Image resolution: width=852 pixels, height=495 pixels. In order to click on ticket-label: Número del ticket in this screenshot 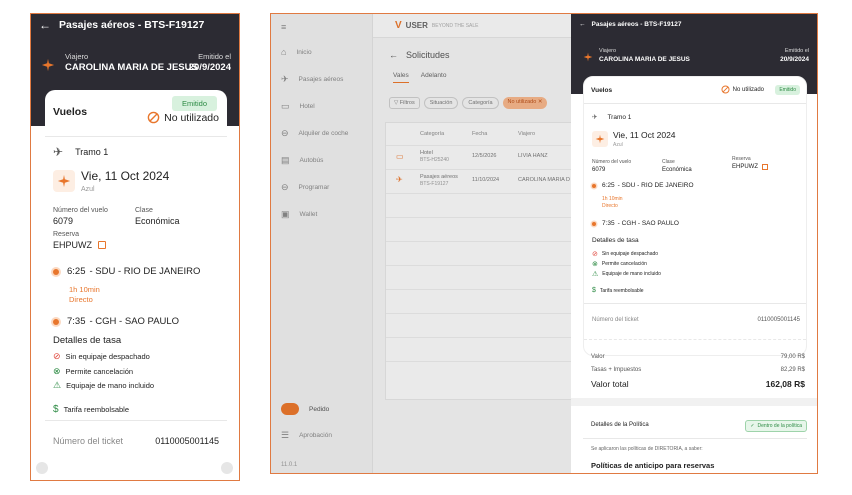, I will do `click(88, 441)`.